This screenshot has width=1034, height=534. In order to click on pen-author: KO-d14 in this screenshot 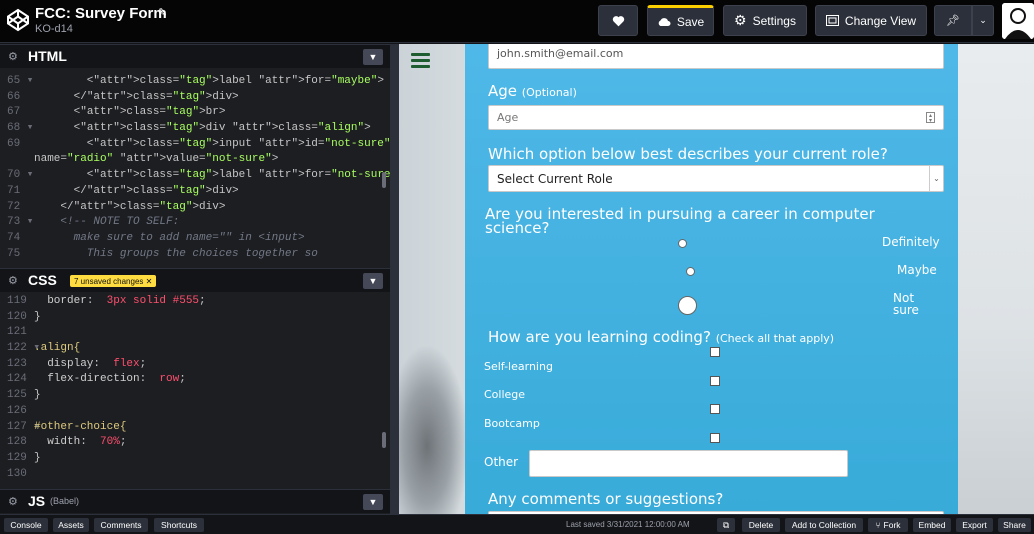, I will do `click(54, 29)`.